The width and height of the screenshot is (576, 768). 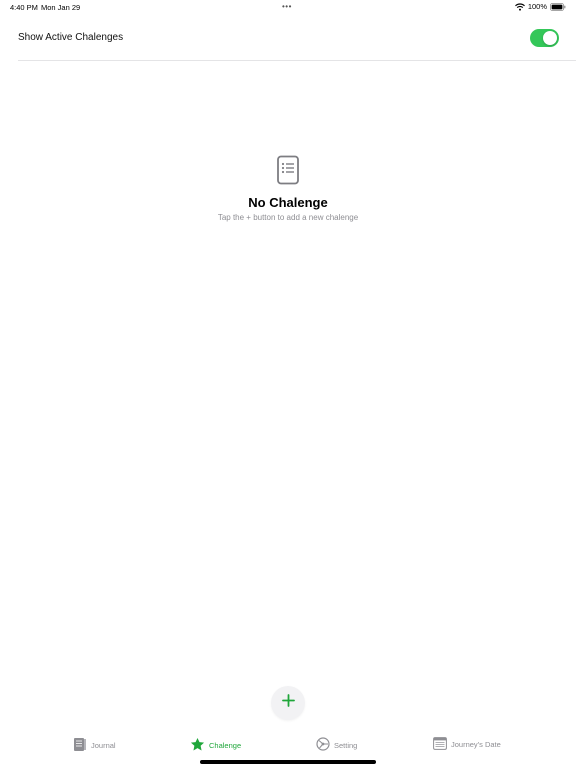 What do you see at coordinates (558, 6) in the screenshot?
I see `battery-icon` at bounding box center [558, 6].